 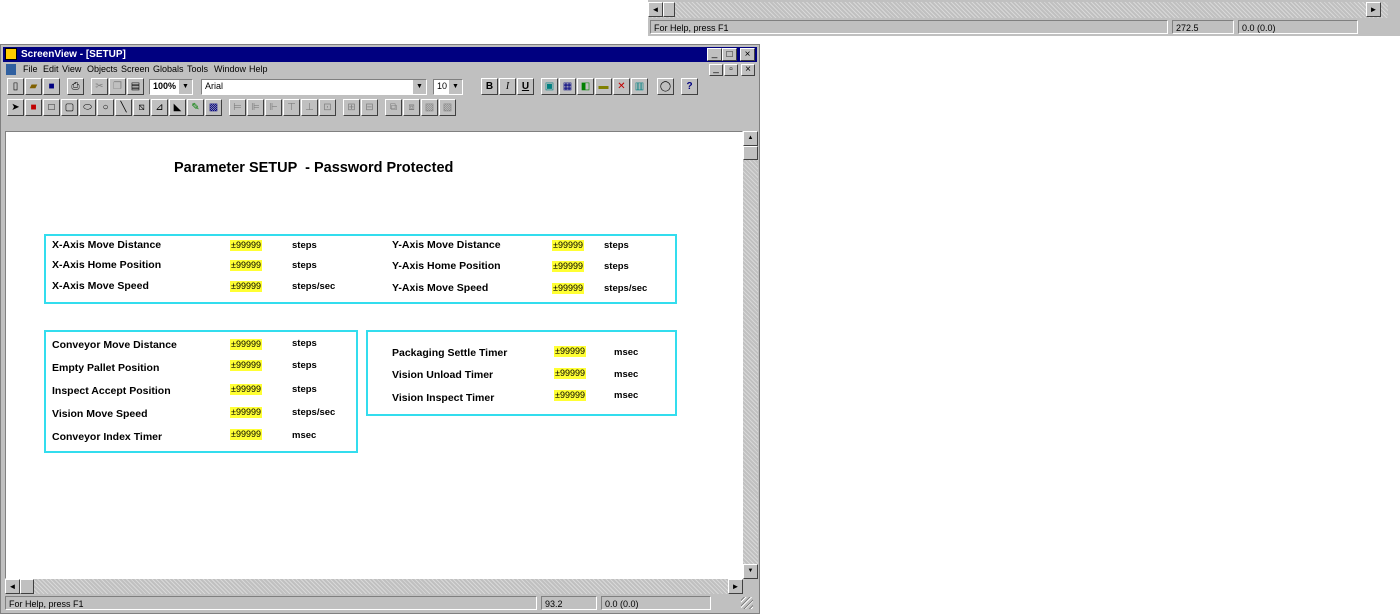 I want to click on line-tool-icon: ╲, so click(x=123, y=107).